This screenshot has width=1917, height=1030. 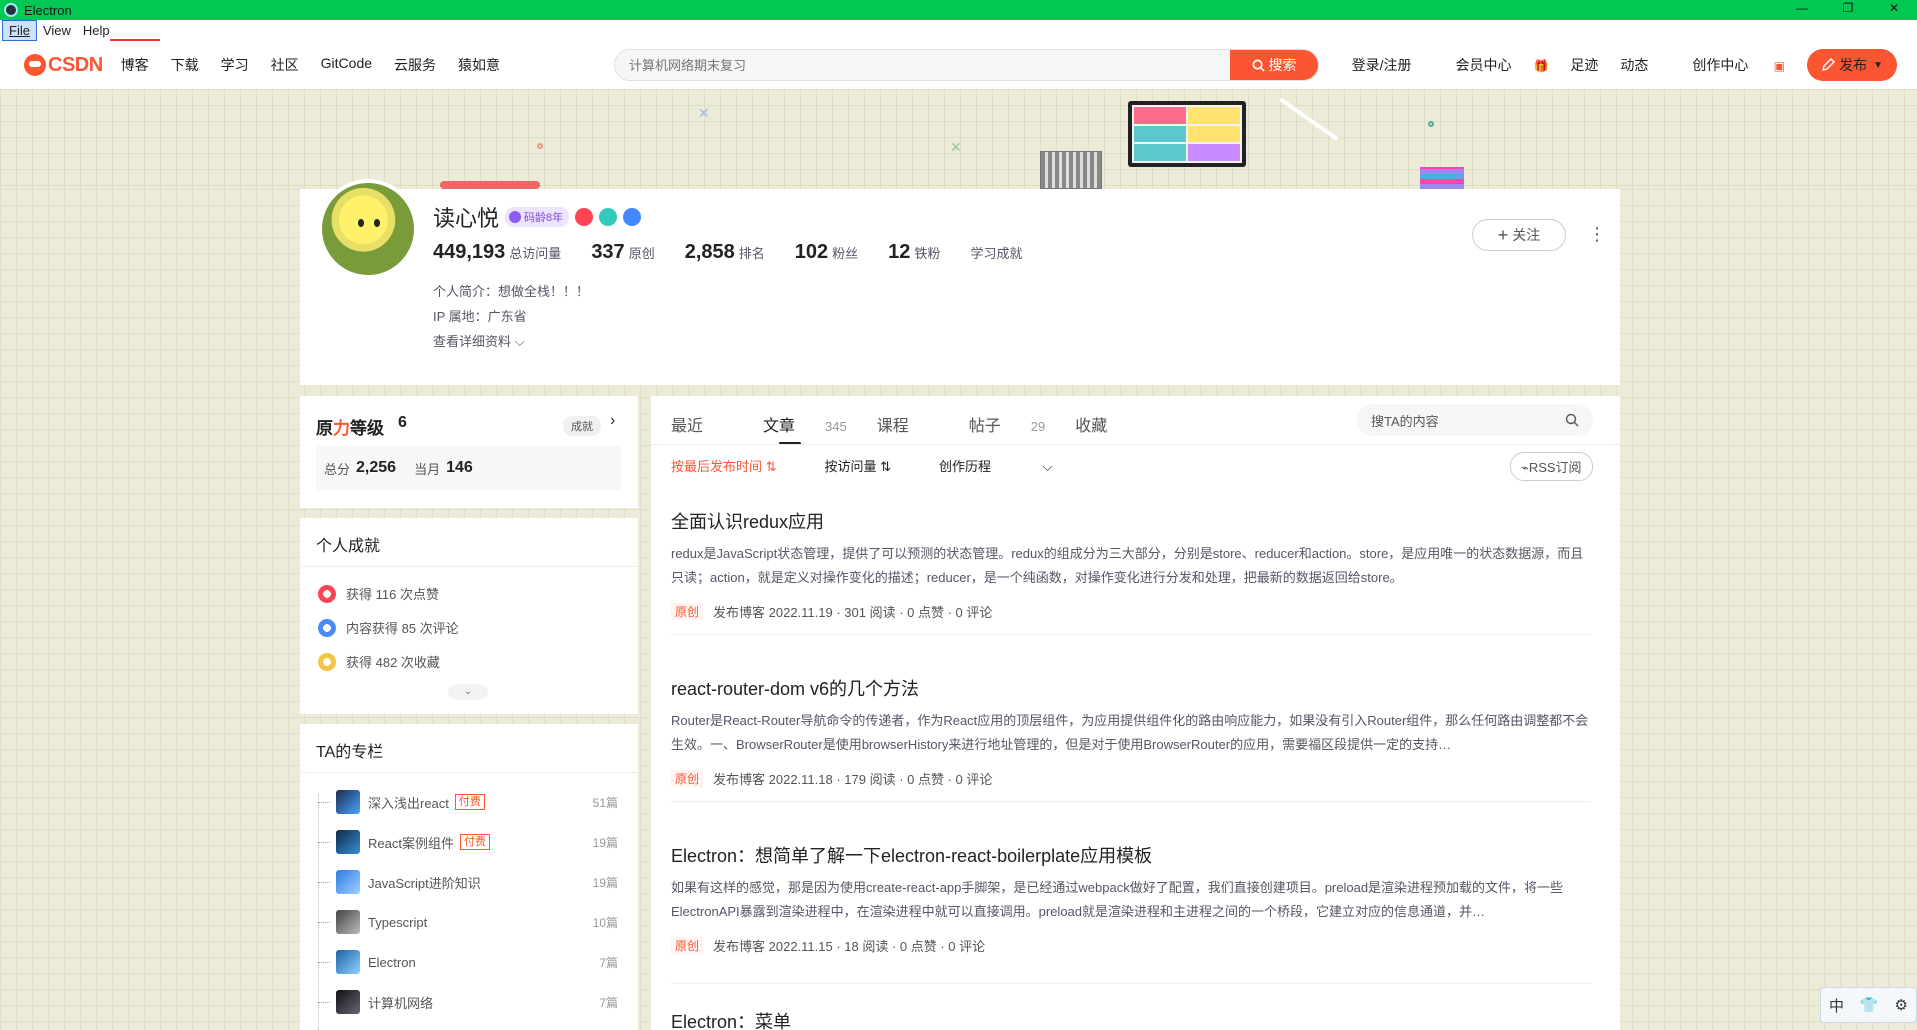 What do you see at coordinates (185, 65) in the screenshot?
I see `nav-download: 下载` at bounding box center [185, 65].